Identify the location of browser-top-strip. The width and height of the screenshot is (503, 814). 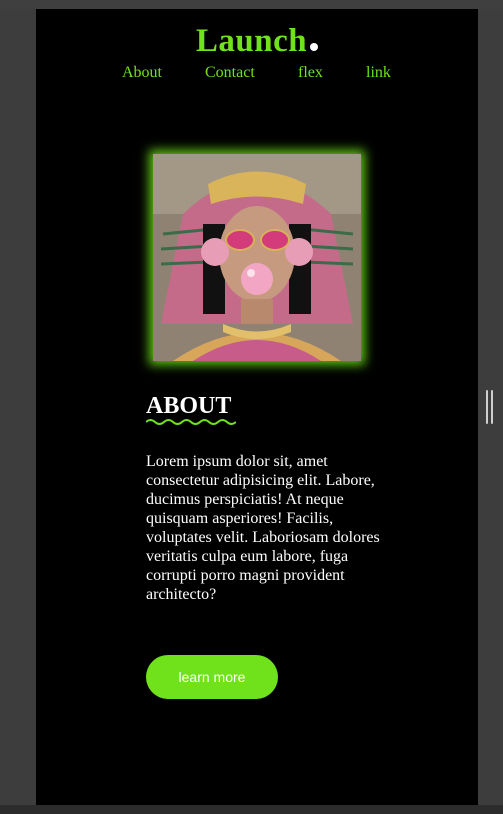
(251, 4).